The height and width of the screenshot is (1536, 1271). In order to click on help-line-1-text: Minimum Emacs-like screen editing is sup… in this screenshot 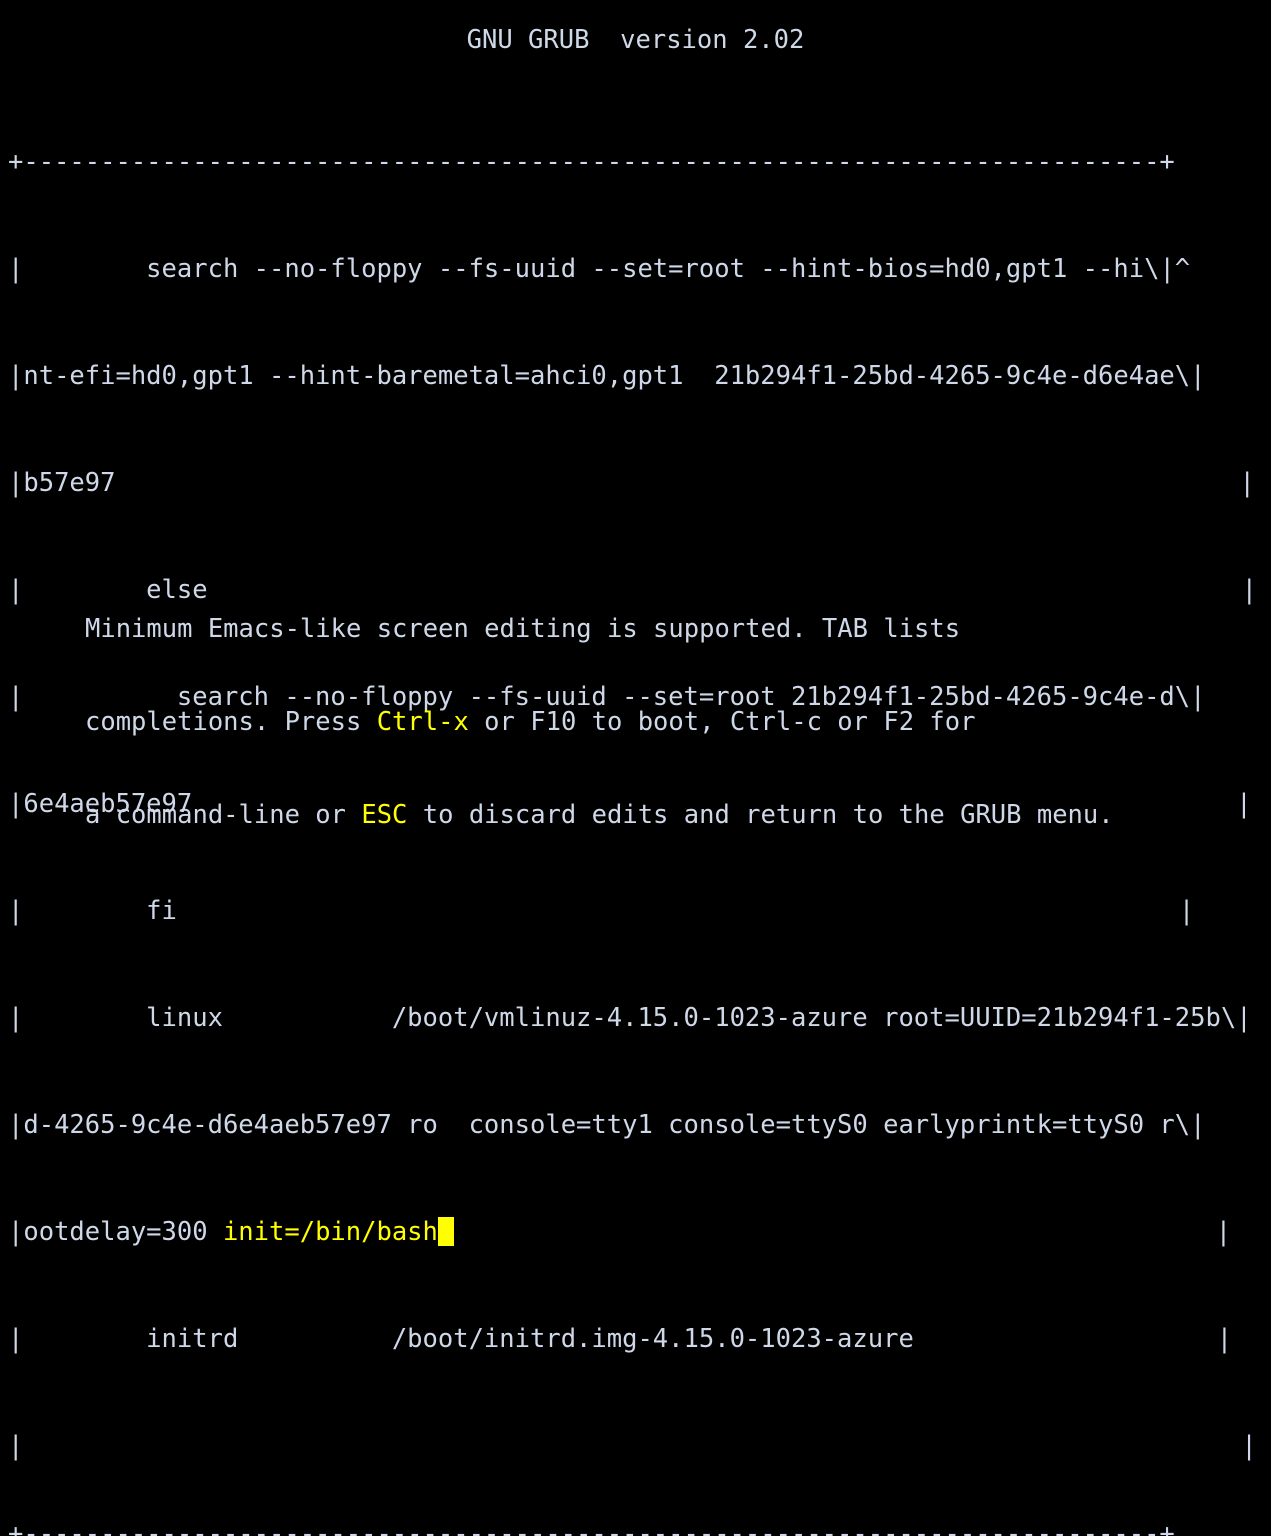, I will do `click(523, 629)`.